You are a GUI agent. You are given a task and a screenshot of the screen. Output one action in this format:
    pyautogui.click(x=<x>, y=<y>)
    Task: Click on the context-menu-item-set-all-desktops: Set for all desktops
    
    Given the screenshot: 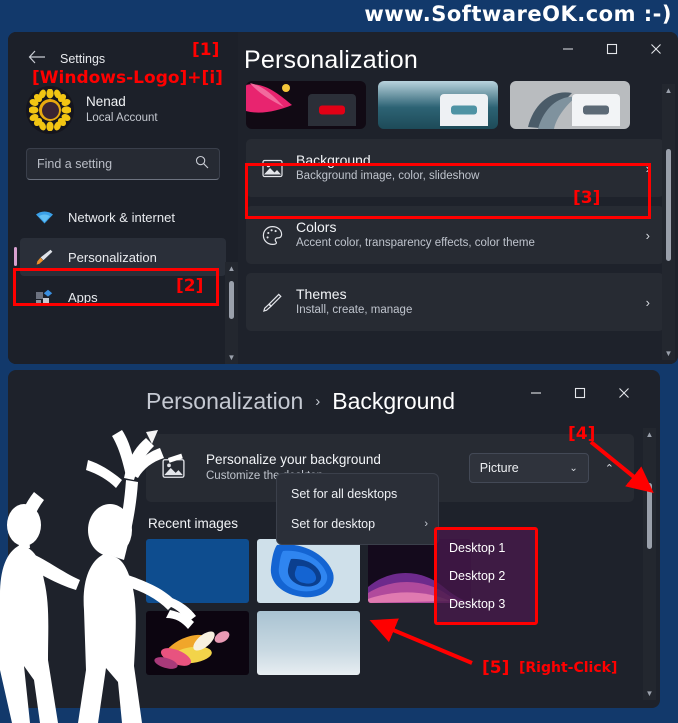 What is the action you would take?
    pyautogui.click(x=357, y=494)
    